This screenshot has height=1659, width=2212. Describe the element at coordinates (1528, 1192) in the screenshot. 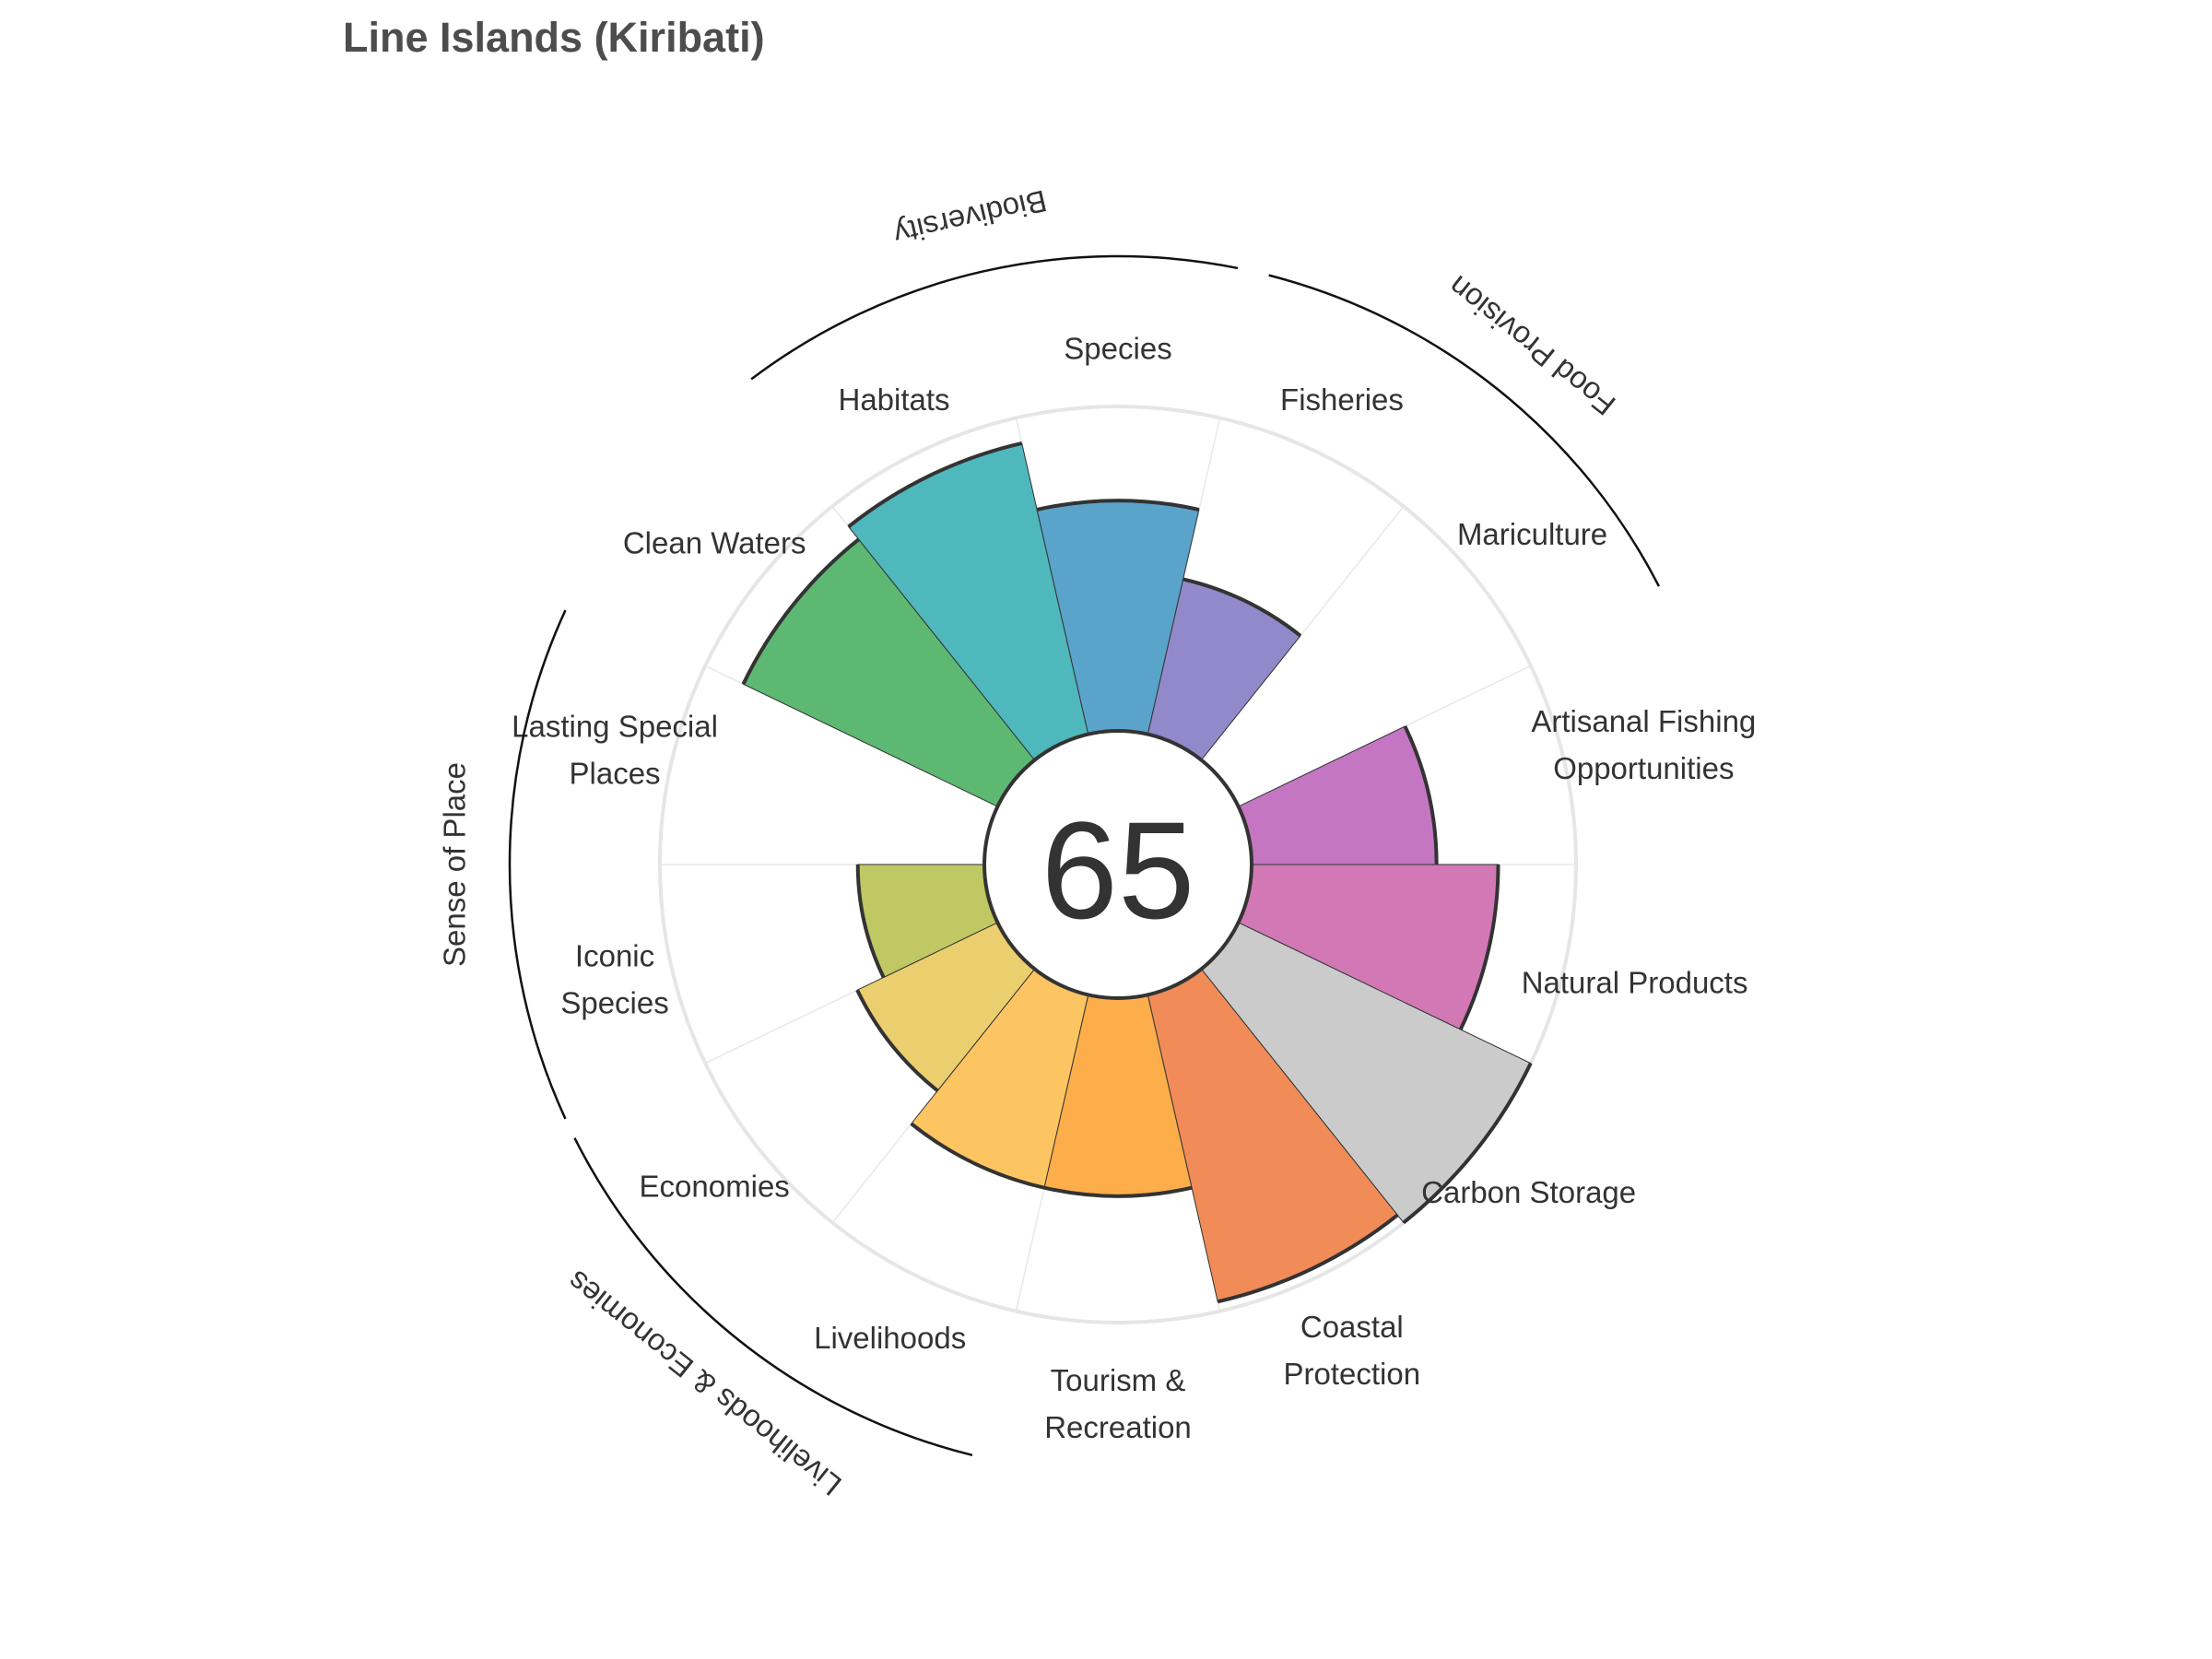

I see `goal-label: Carbon Storage` at that location.